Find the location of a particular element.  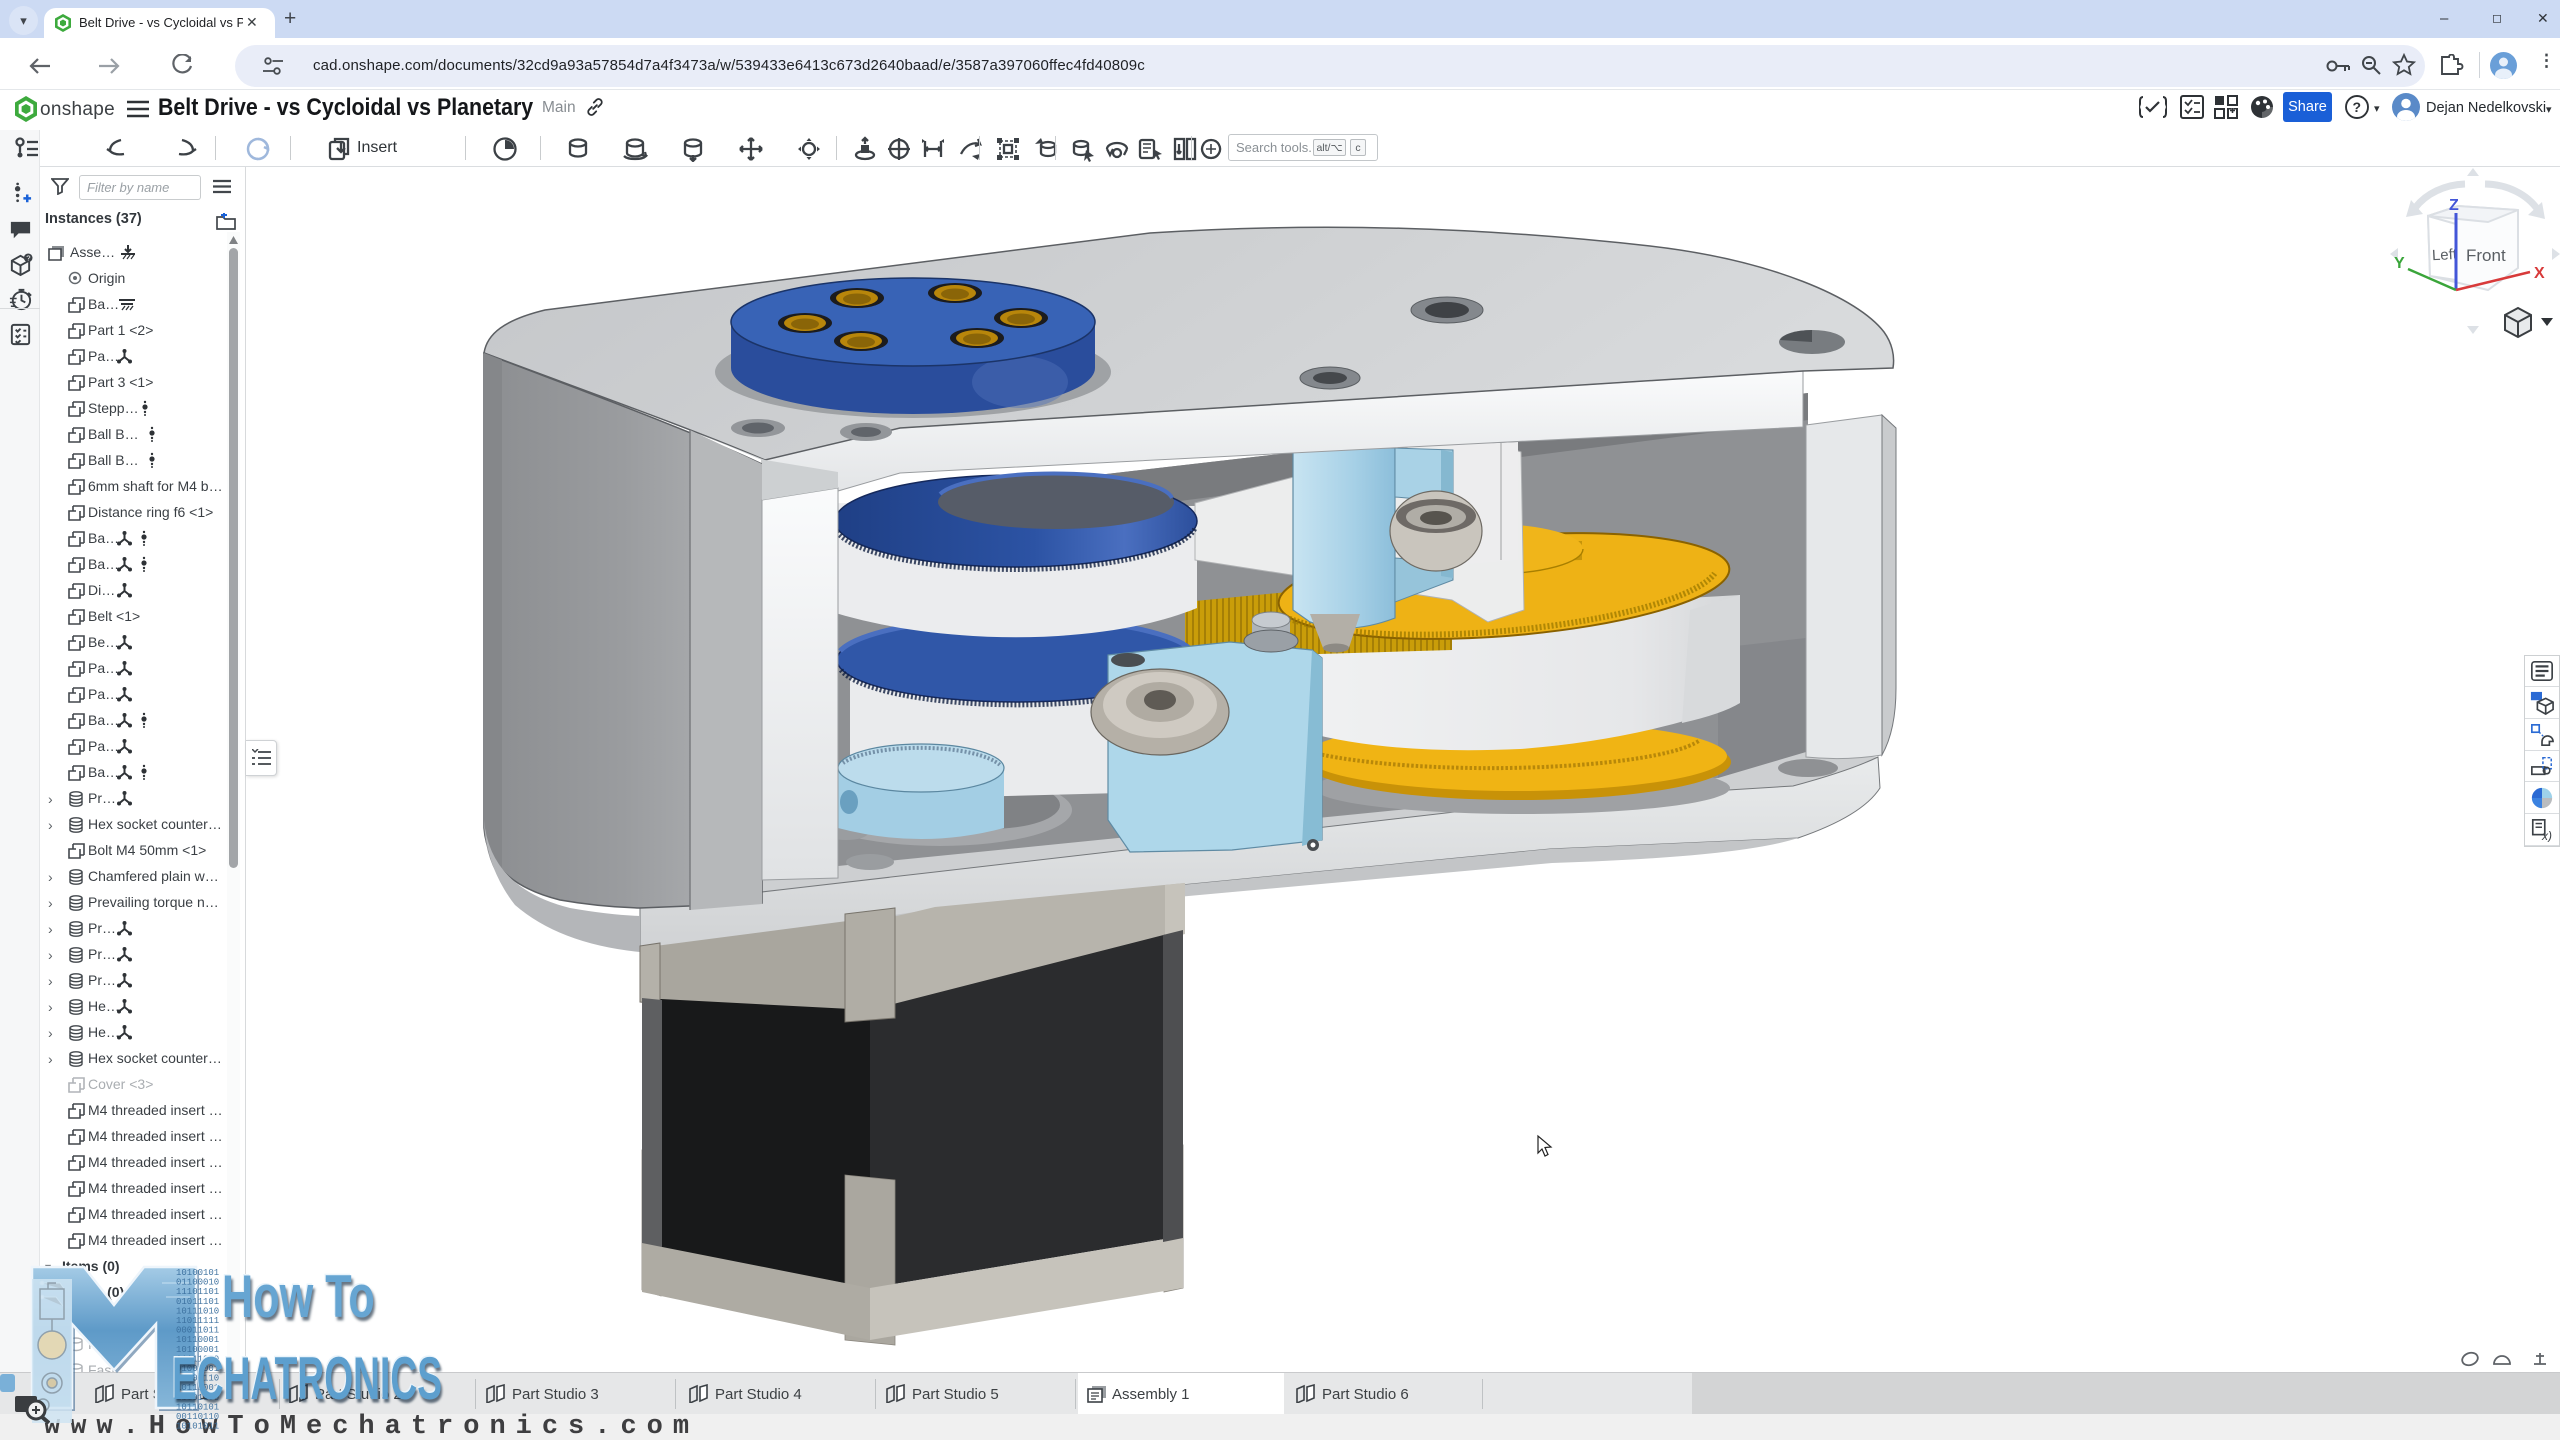

svg-text: 01011101 is located at coordinates (197, 1302).